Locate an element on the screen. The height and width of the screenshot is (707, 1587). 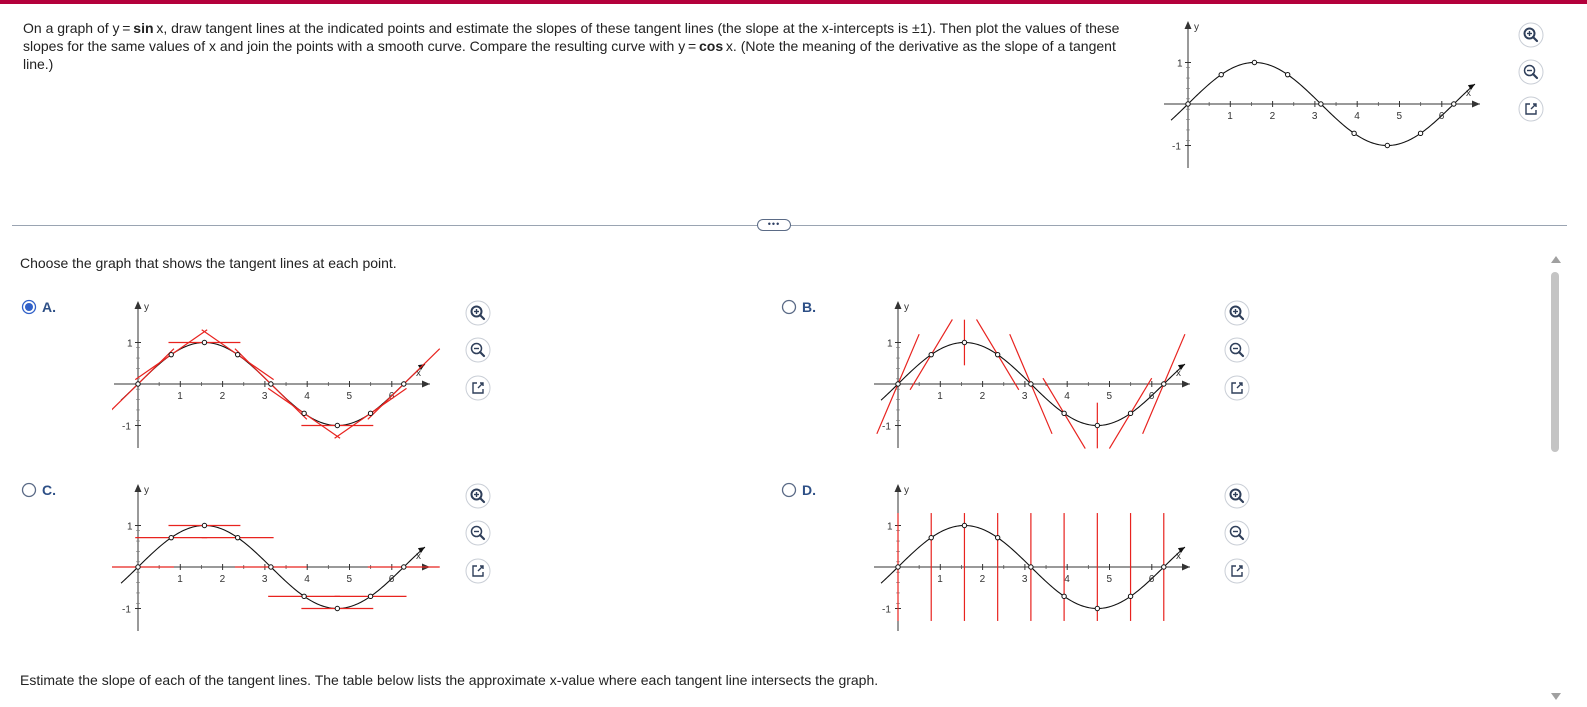
reference-graph: xy1 2 3 4 5 61-1 is located at coordinates (1322, 94).